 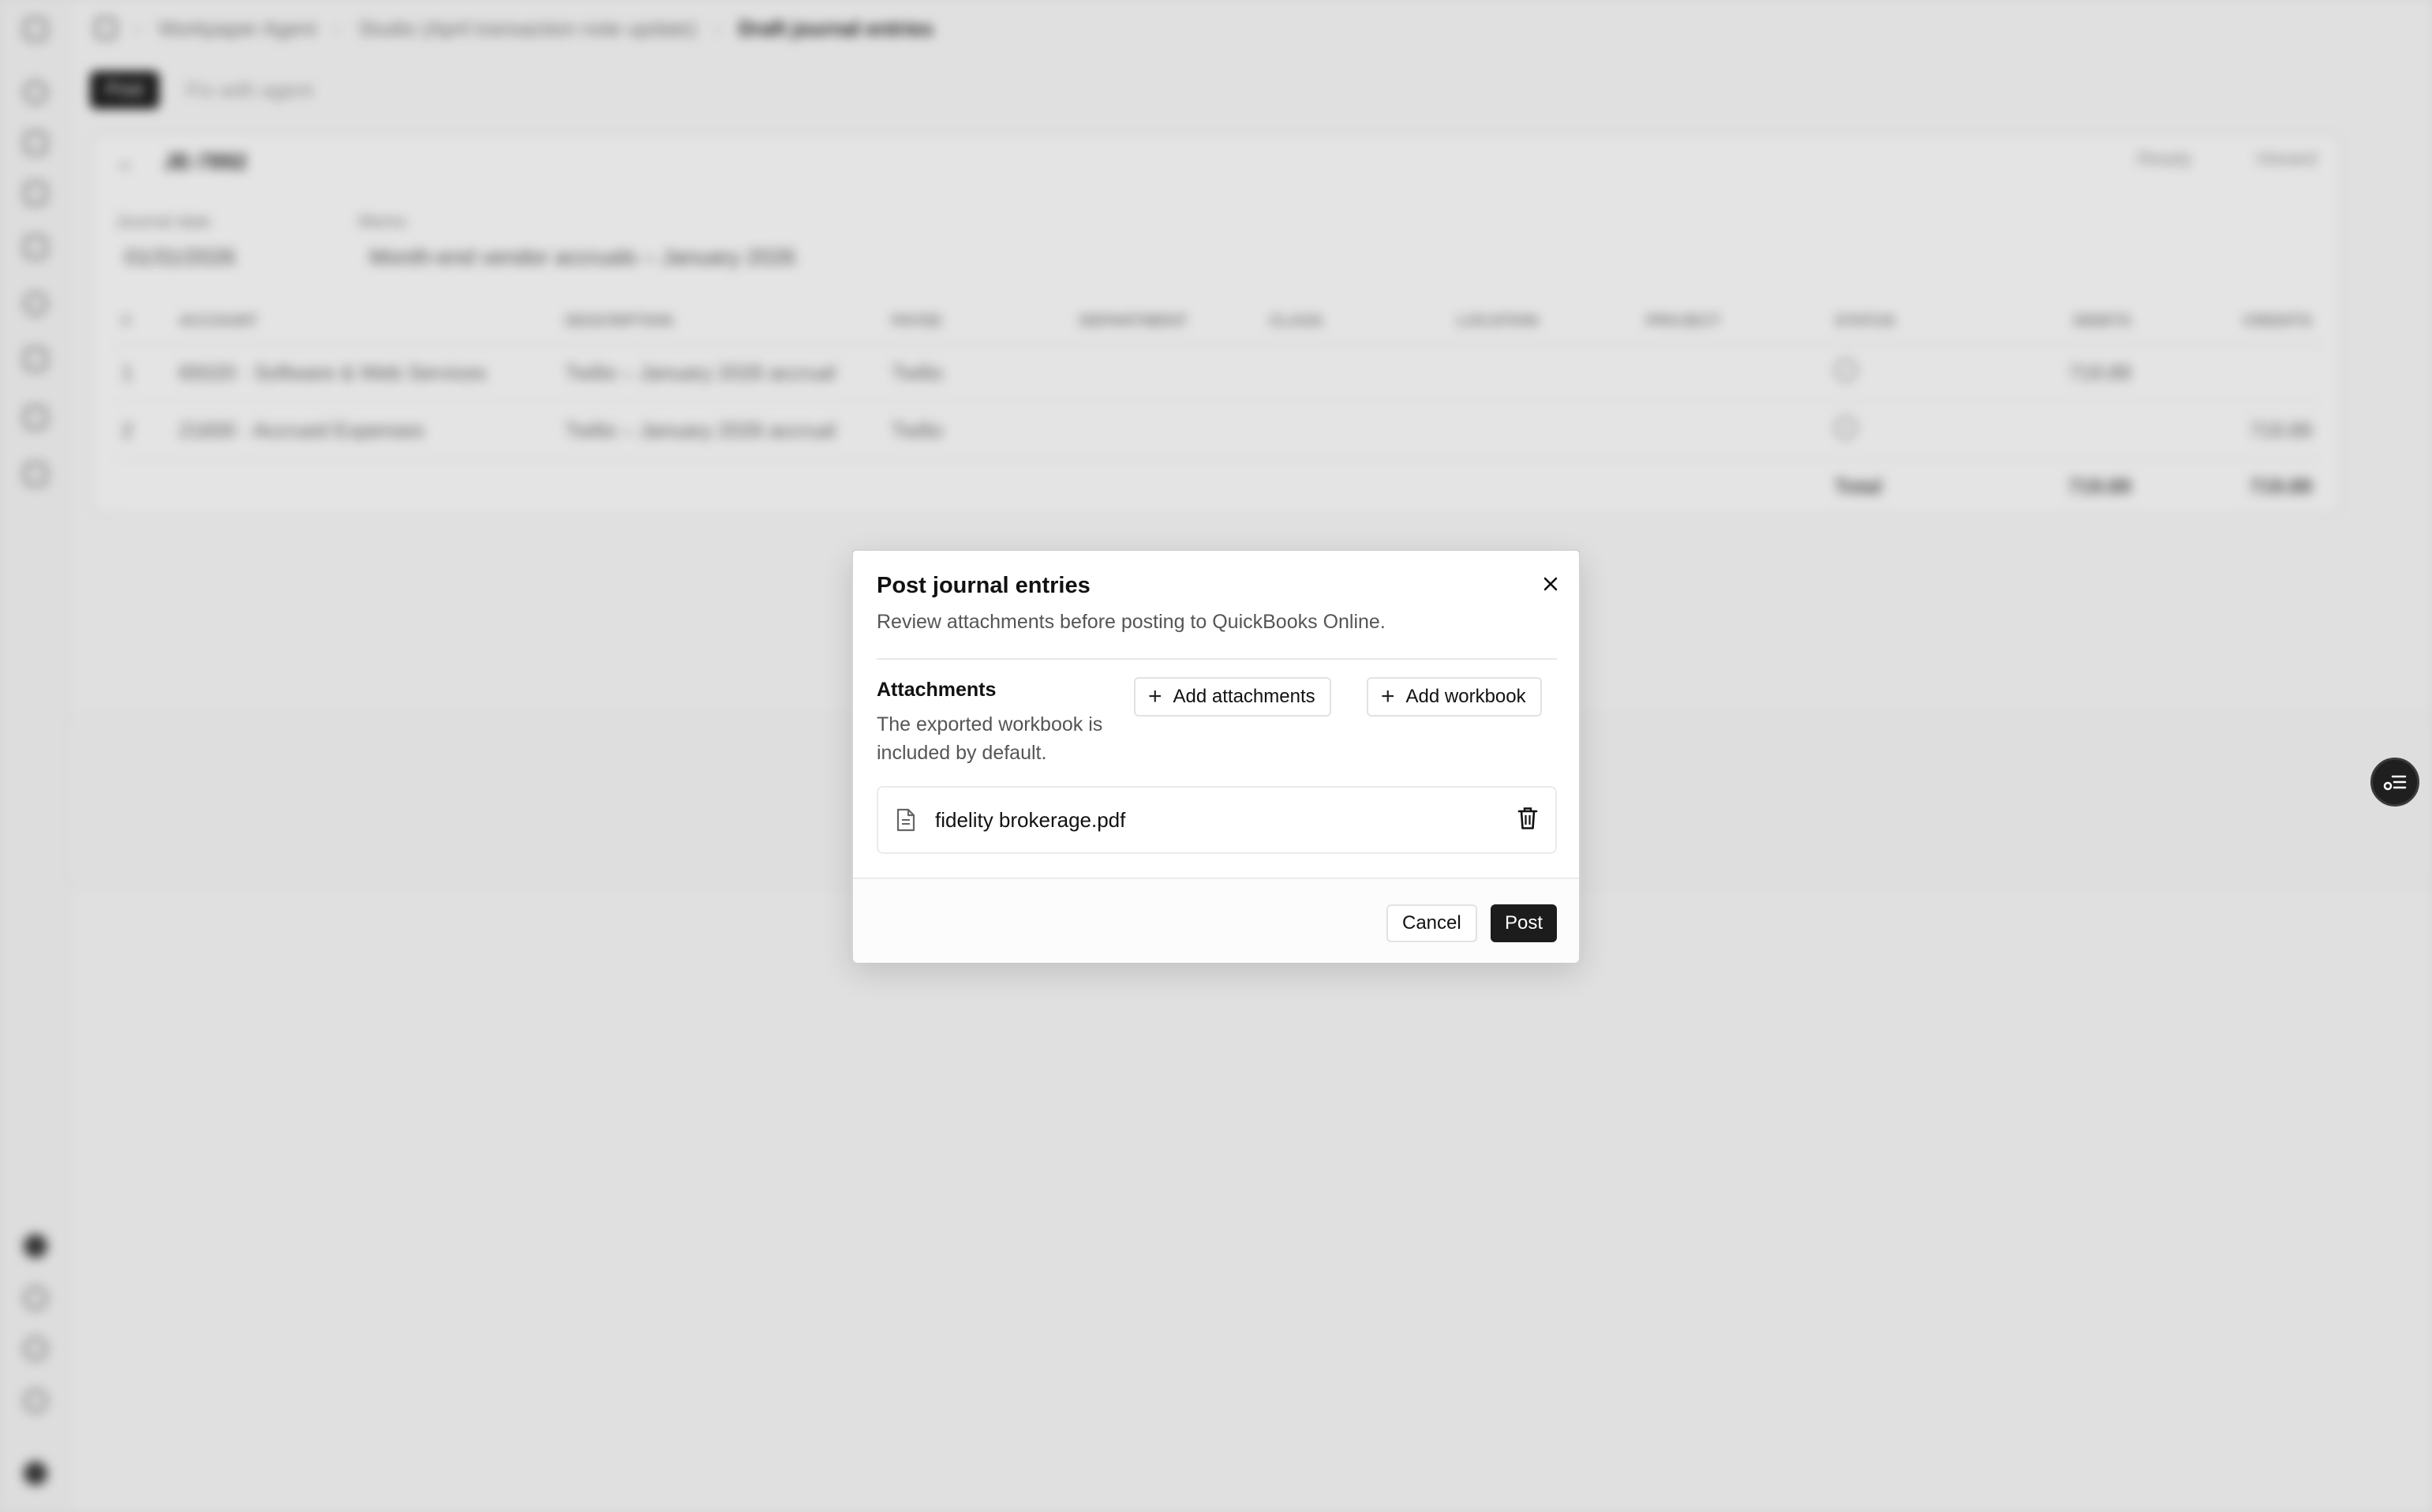 I want to click on close-button, so click(x=1551, y=584).